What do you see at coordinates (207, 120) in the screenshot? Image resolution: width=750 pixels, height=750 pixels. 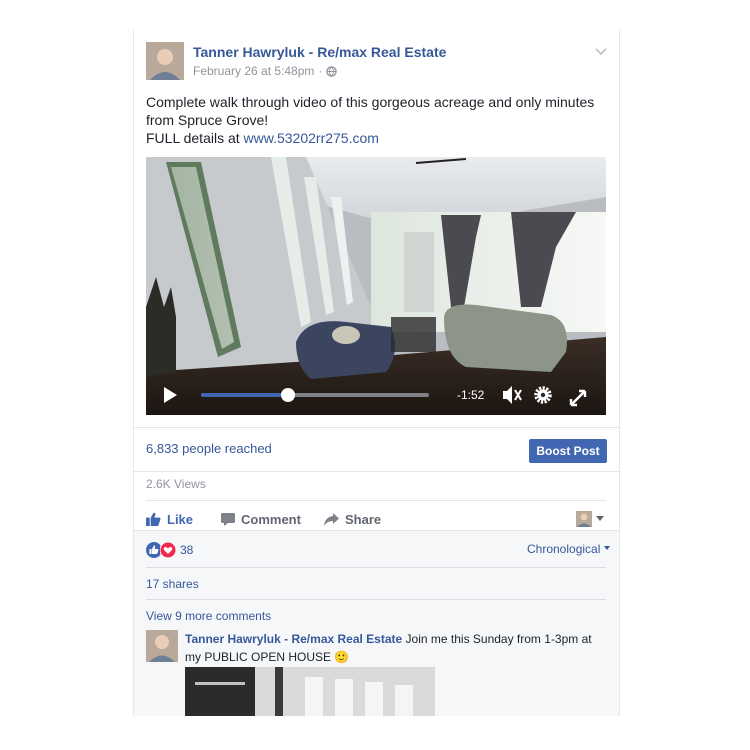 I see `post-text-line-2: from Spruce Grove!` at bounding box center [207, 120].